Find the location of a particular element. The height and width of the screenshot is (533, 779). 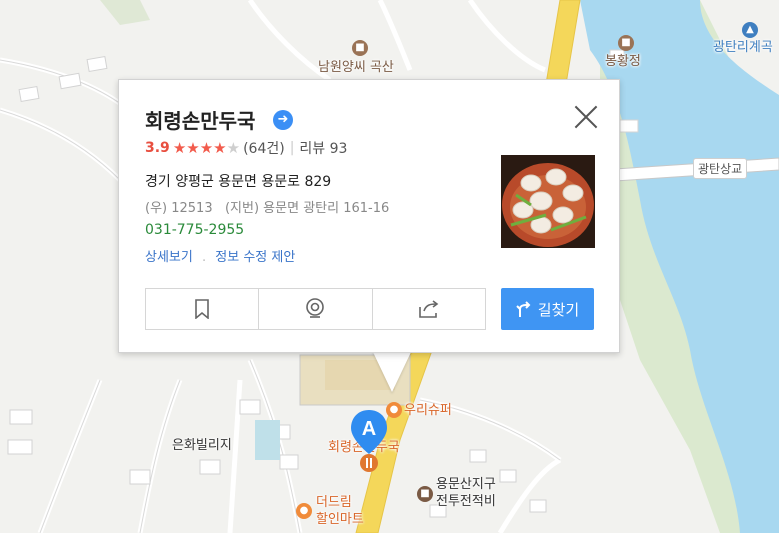

poi-label: 전투전적비 is located at coordinates (466, 502).